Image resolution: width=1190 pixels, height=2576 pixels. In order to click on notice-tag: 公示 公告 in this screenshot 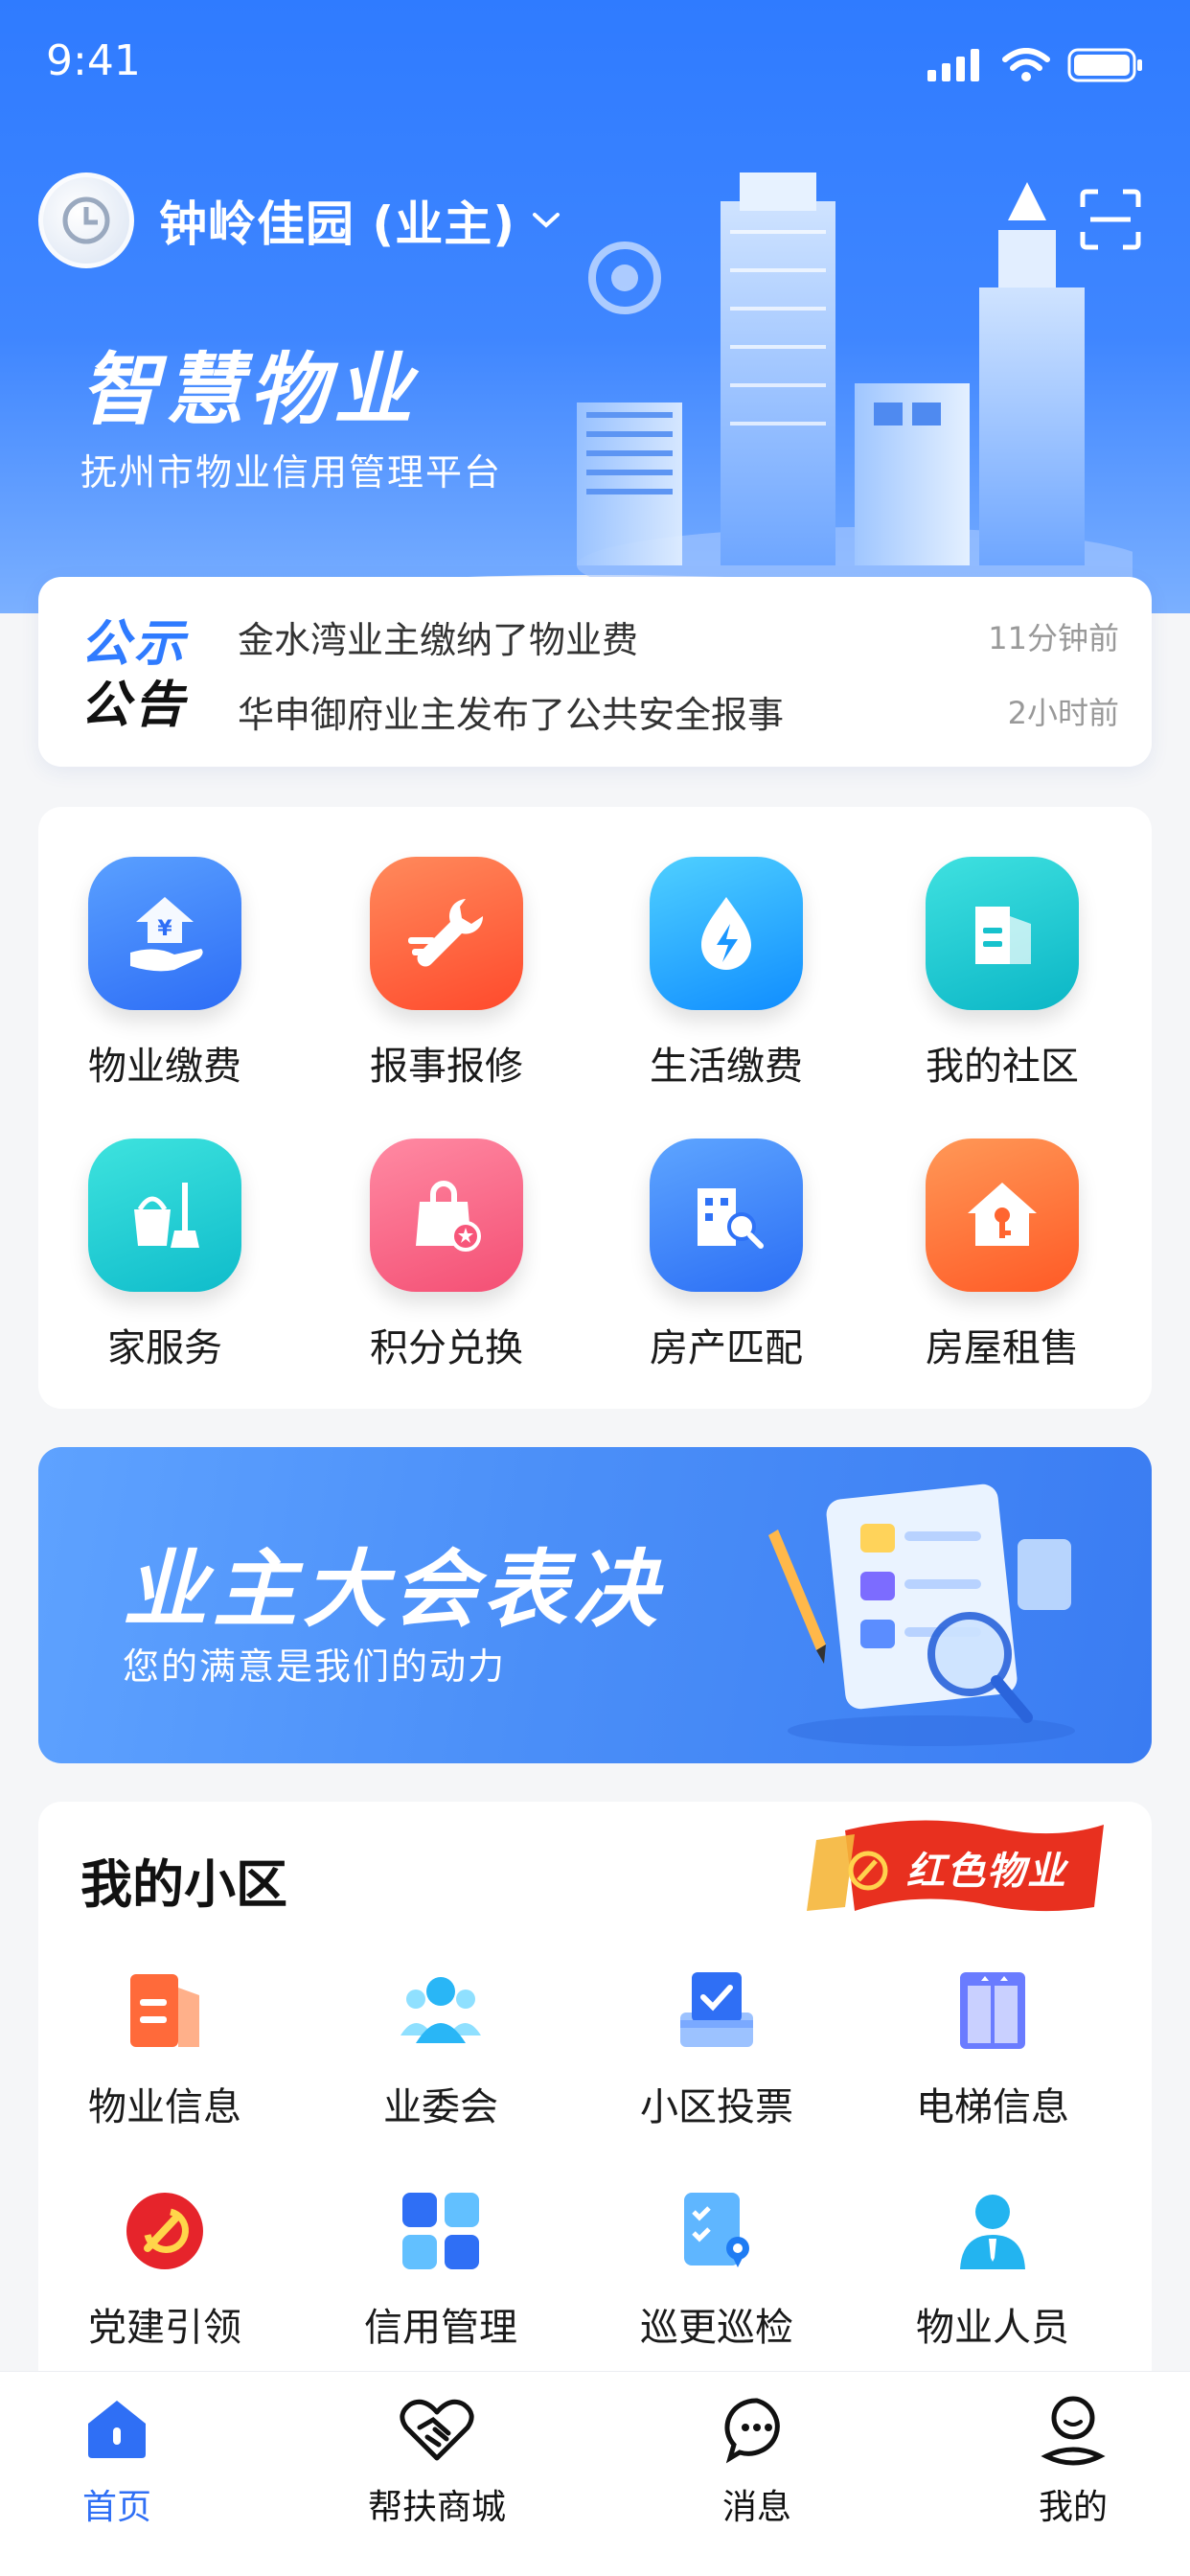, I will do `click(143, 674)`.